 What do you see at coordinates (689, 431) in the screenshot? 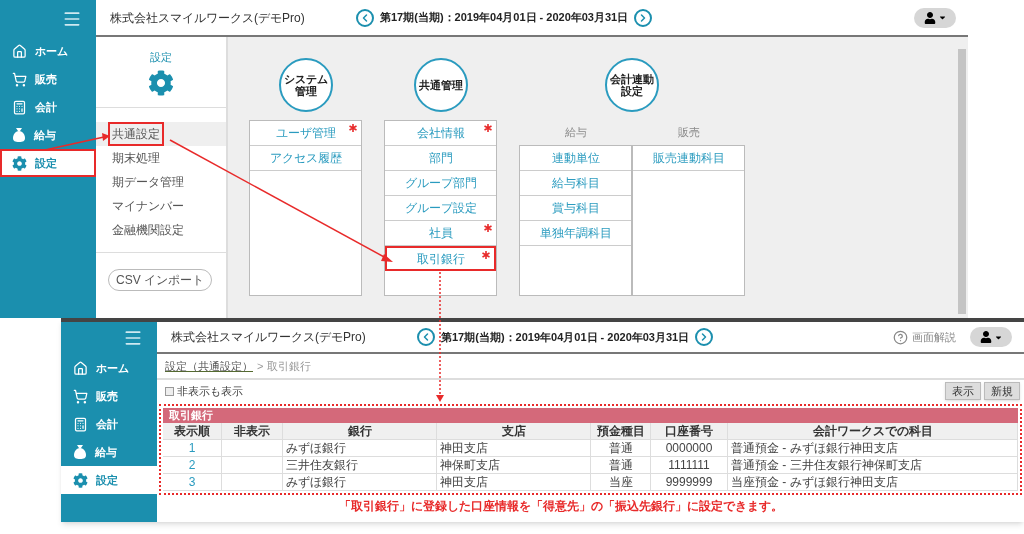
I see `column-header: 口座番号` at bounding box center [689, 431].